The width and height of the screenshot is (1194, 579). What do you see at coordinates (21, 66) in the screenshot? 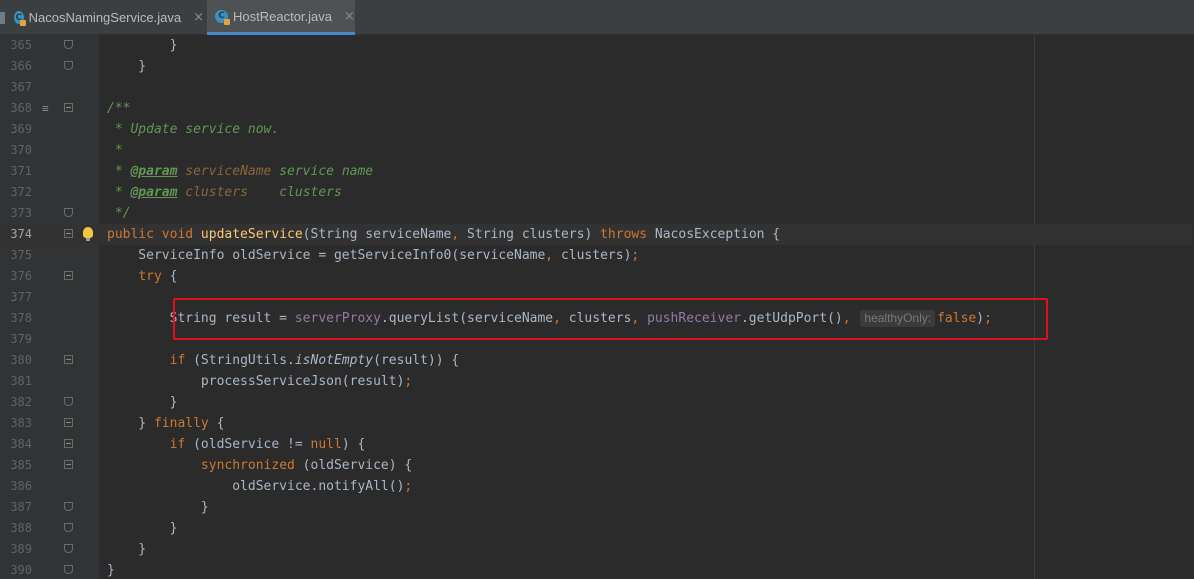
I see `line-number: 366` at bounding box center [21, 66].